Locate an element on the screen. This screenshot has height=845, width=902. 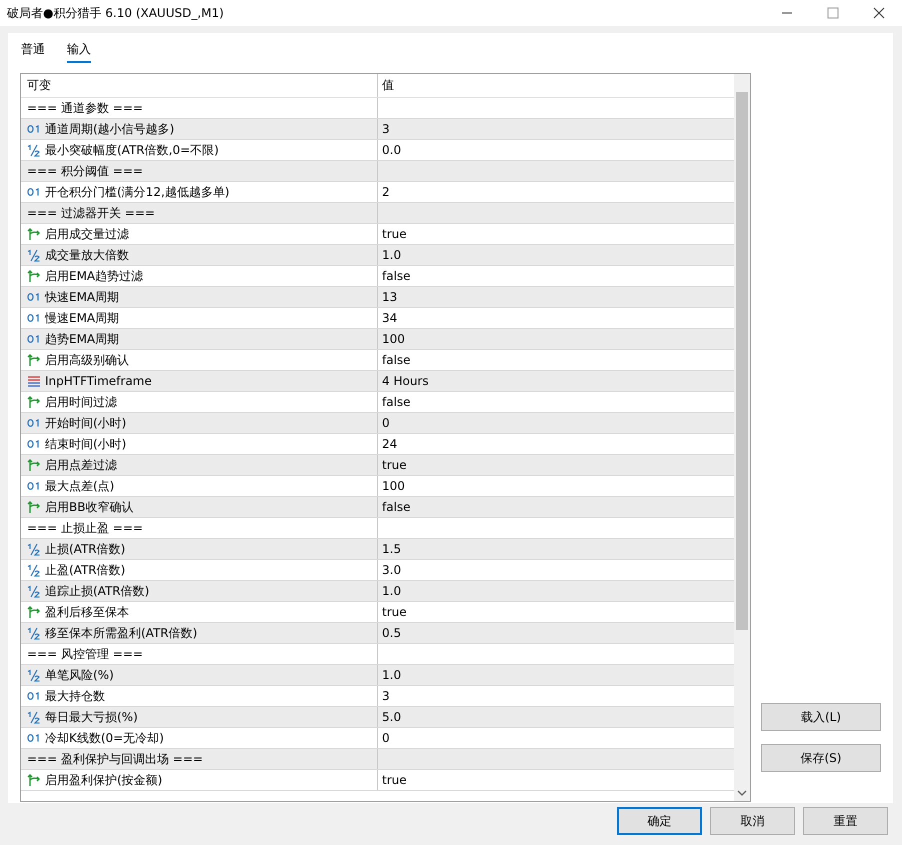
section-row: === 通道参数 === is located at coordinates (377, 108).